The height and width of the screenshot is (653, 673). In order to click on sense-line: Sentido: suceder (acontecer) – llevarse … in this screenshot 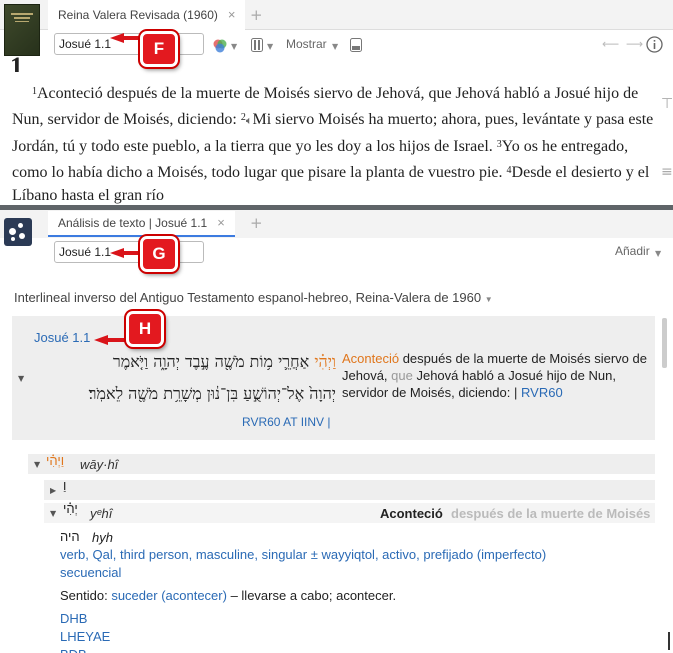, I will do `click(228, 596)`.